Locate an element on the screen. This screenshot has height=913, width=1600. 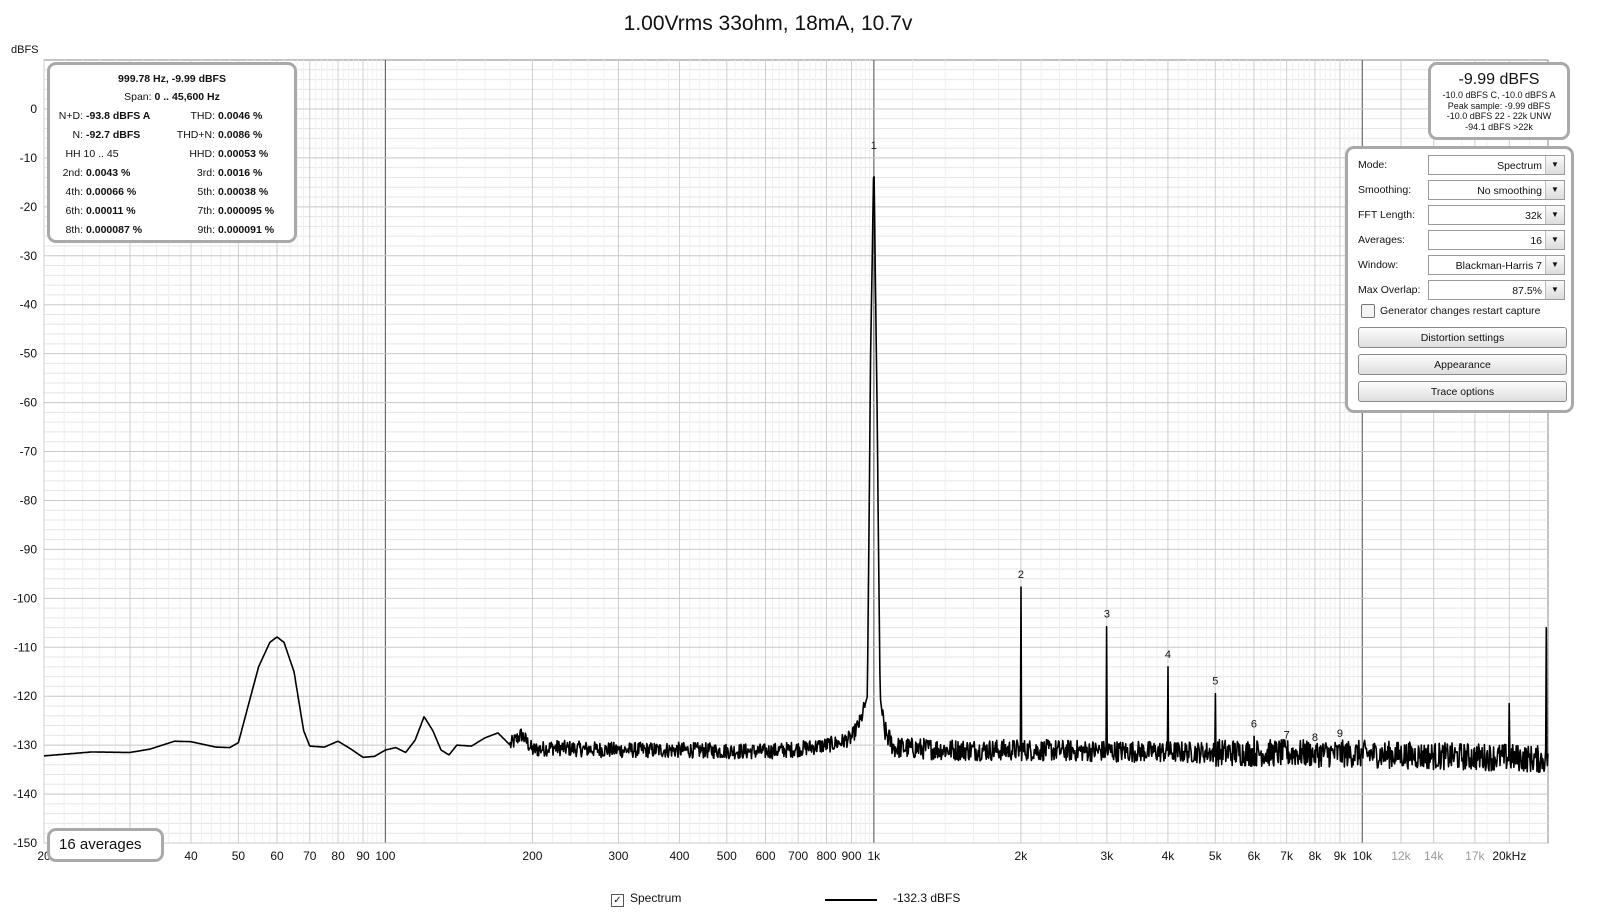
distortion-settings-button: Distortion settings is located at coordinates (1462, 337).